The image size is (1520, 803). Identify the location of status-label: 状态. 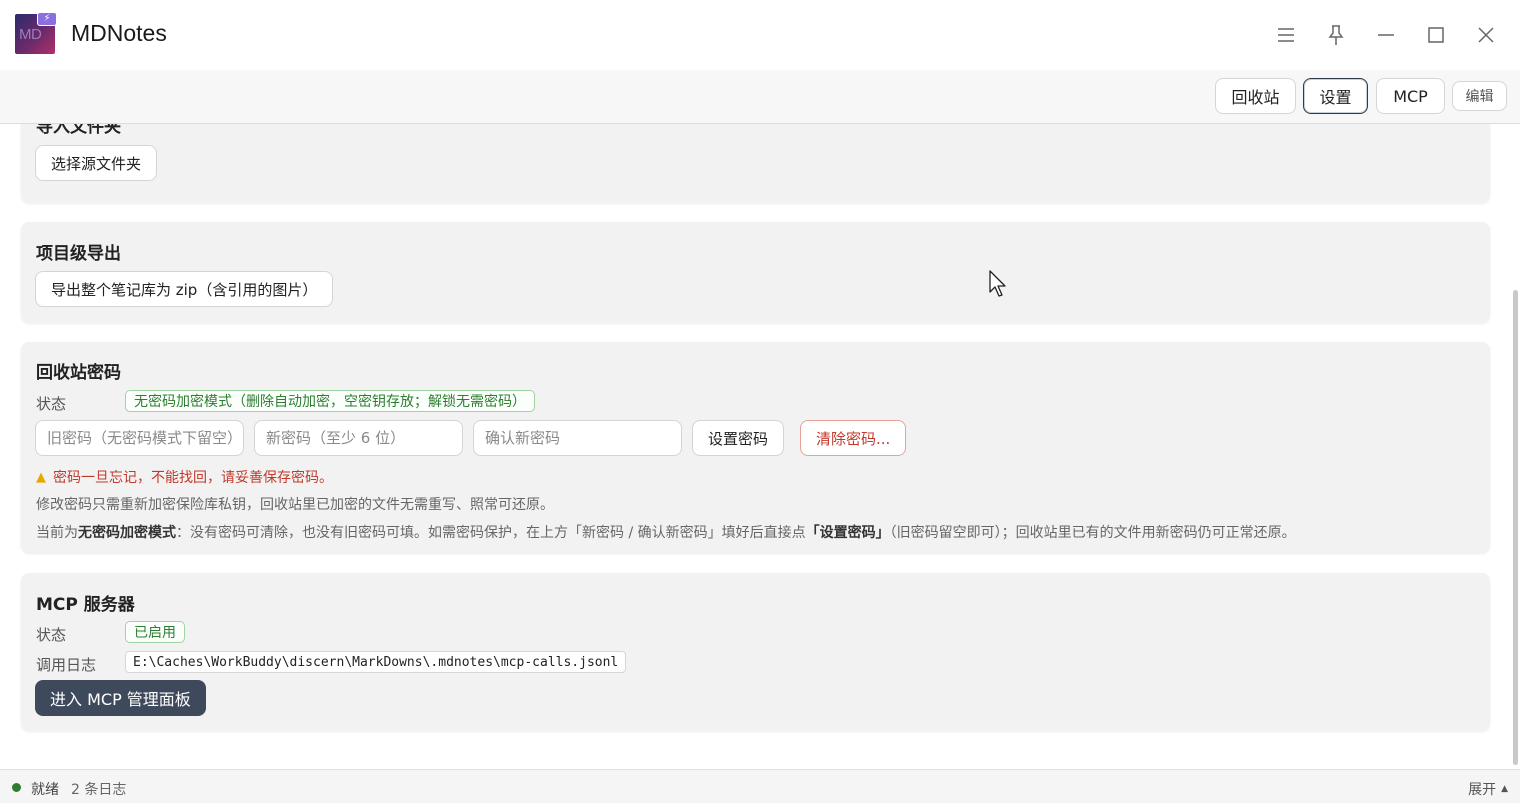
(51, 404).